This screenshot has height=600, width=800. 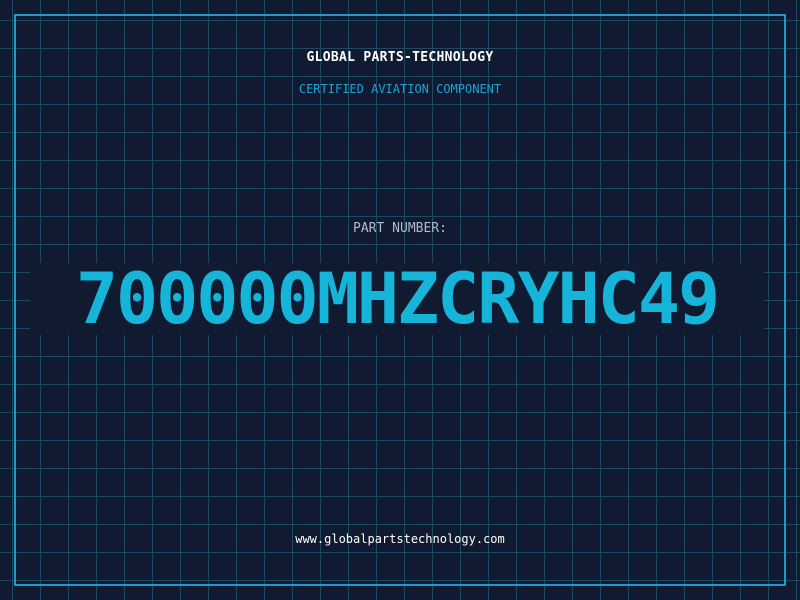 What do you see at coordinates (400, 57) in the screenshot?
I see `company-name: GLOBAL PARTS-TECHNOLOGY` at bounding box center [400, 57].